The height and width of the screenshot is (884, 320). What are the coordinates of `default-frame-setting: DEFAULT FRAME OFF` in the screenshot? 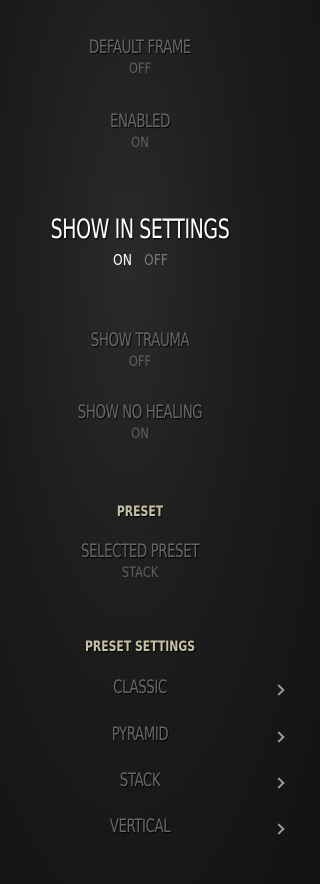 It's located at (140, 56).